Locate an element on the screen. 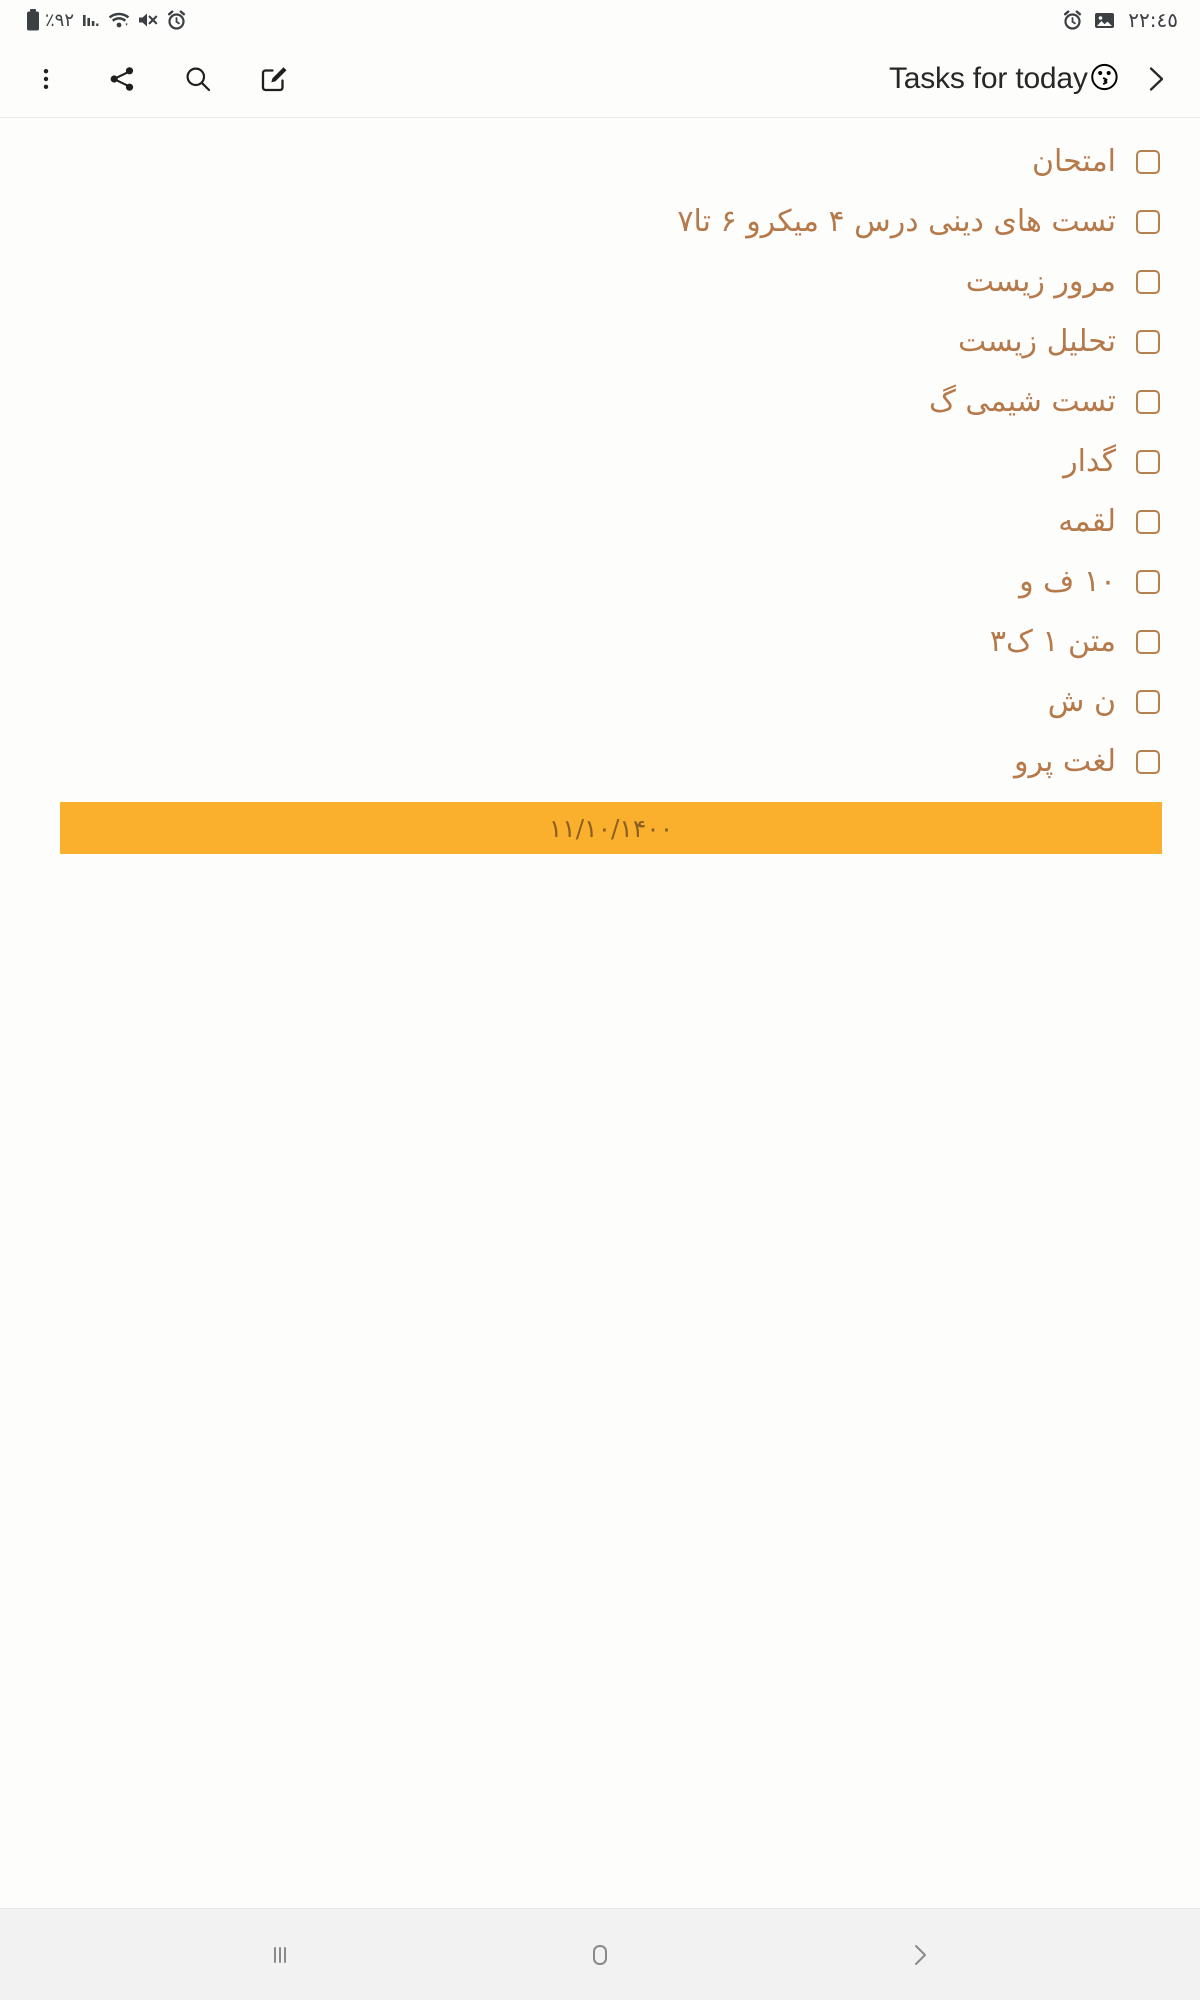  task-label: گدار is located at coordinates (1089, 461).